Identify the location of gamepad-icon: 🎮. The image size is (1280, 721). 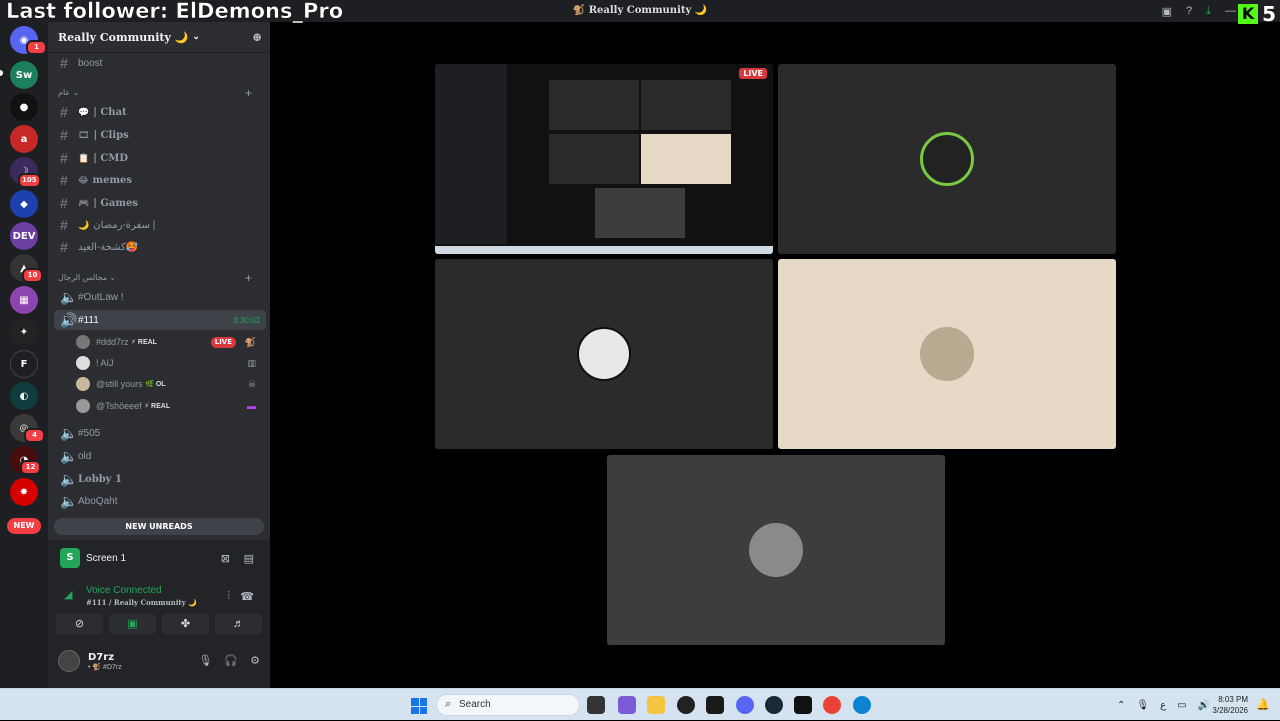
(84, 202).